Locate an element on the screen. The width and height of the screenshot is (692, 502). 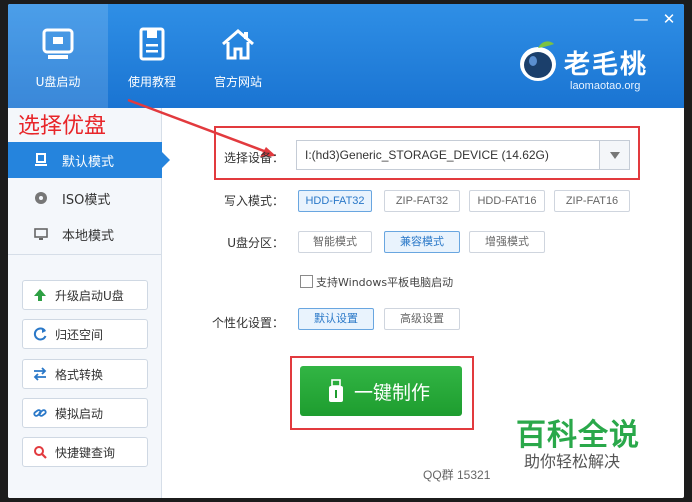
write-mode-hdd-fat16: HDD-FAT16 is located at coordinates (507, 201).